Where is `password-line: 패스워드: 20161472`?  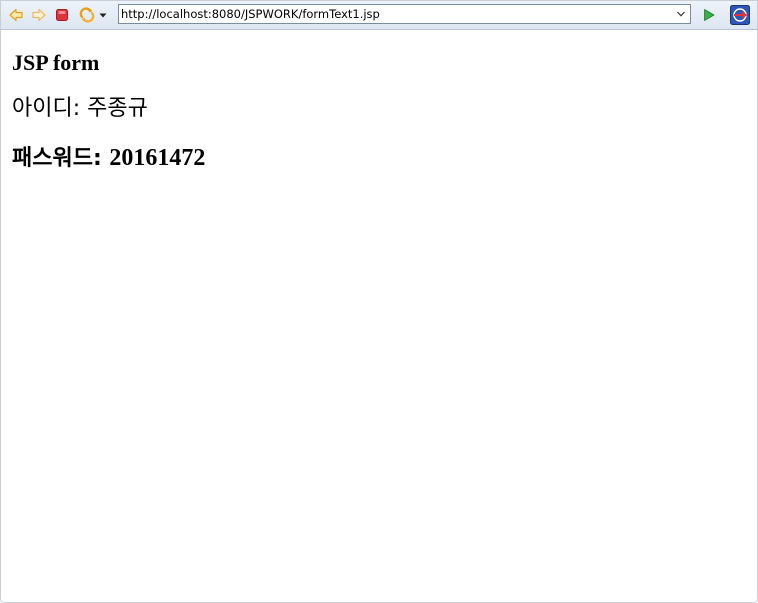 password-line: 패스워드: 20161472 is located at coordinates (108, 158).